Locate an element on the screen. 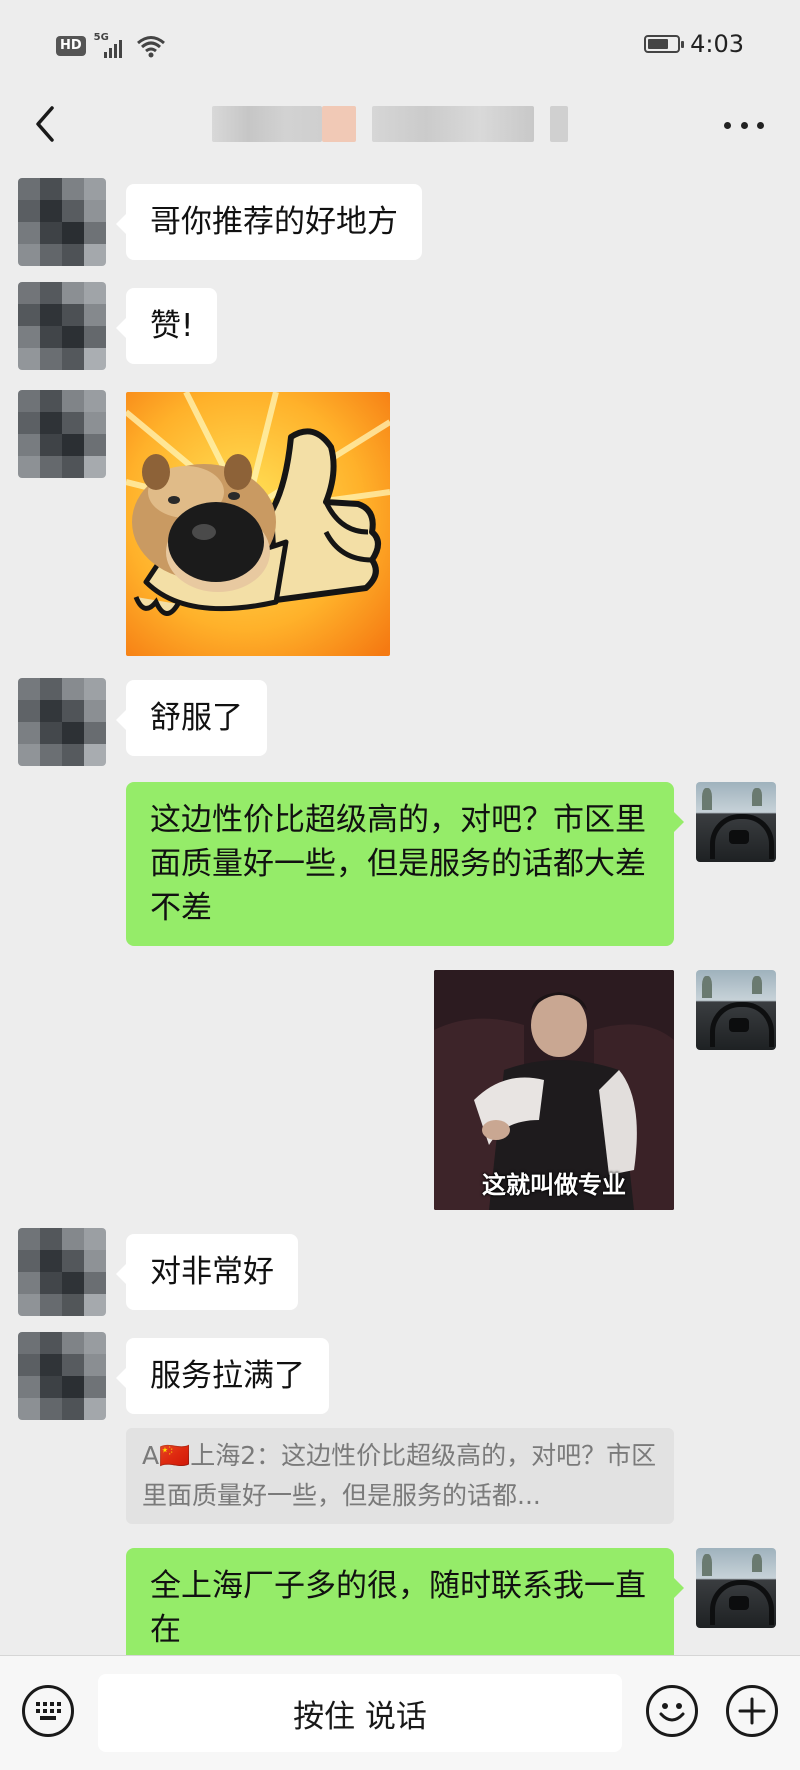 The image size is (800, 1770). signal-icon: 5G is located at coordinates (111, 45).